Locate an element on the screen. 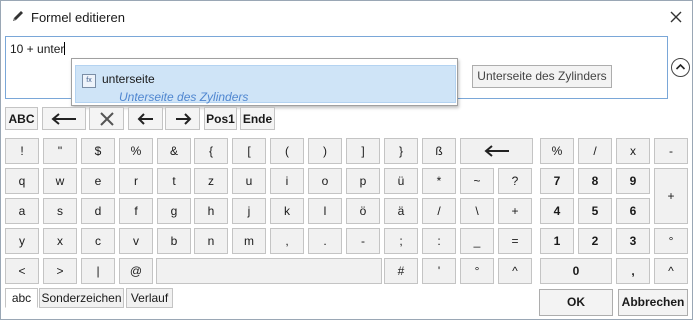  key-row3-11: / is located at coordinates (439, 211).